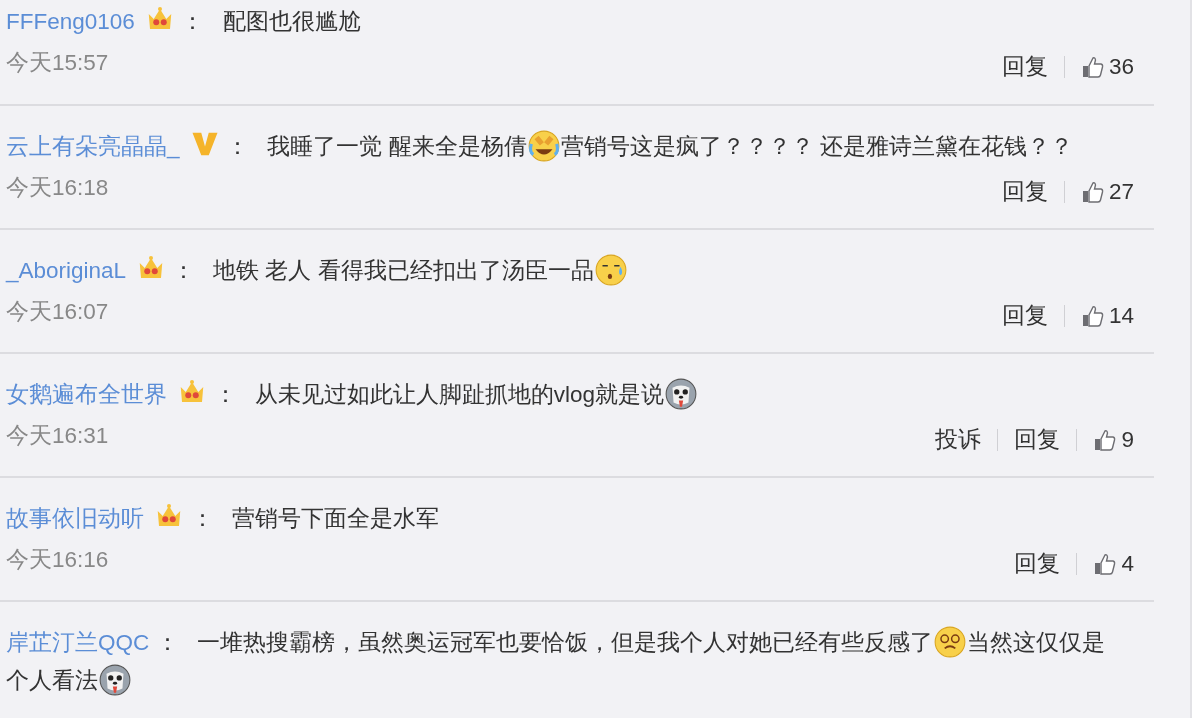  Describe the element at coordinates (564, 642) in the screenshot. I see `comment-text: 一堆热搜霸榜，虽然奥运冠军也要恰饭，但是我个人对她已经有些反感了` at that location.